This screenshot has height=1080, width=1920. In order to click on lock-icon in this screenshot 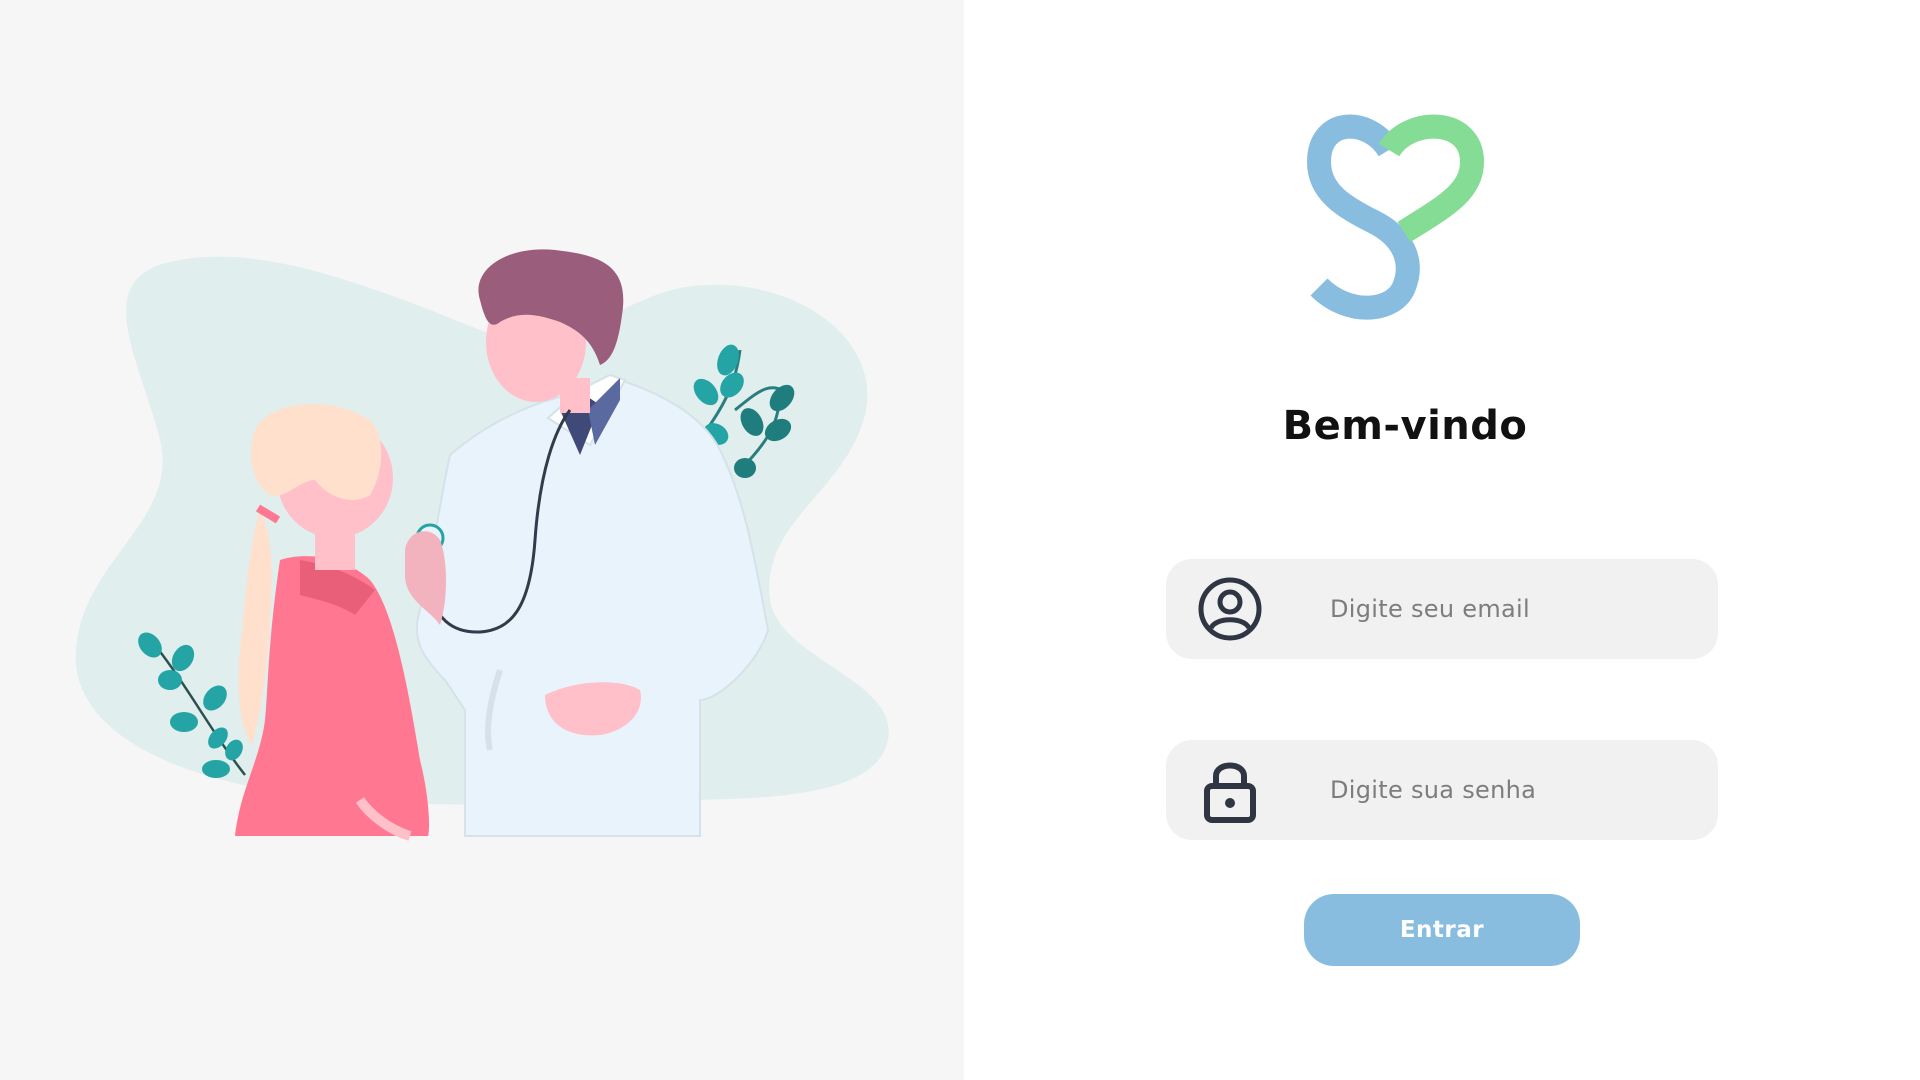, I will do `click(1230, 792)`.